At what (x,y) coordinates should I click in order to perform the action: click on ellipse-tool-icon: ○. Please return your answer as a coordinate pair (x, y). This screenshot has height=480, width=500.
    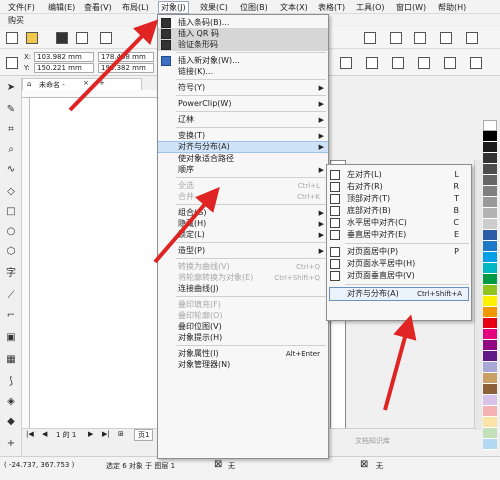
    Looking at the image, I should click on (11, 232).